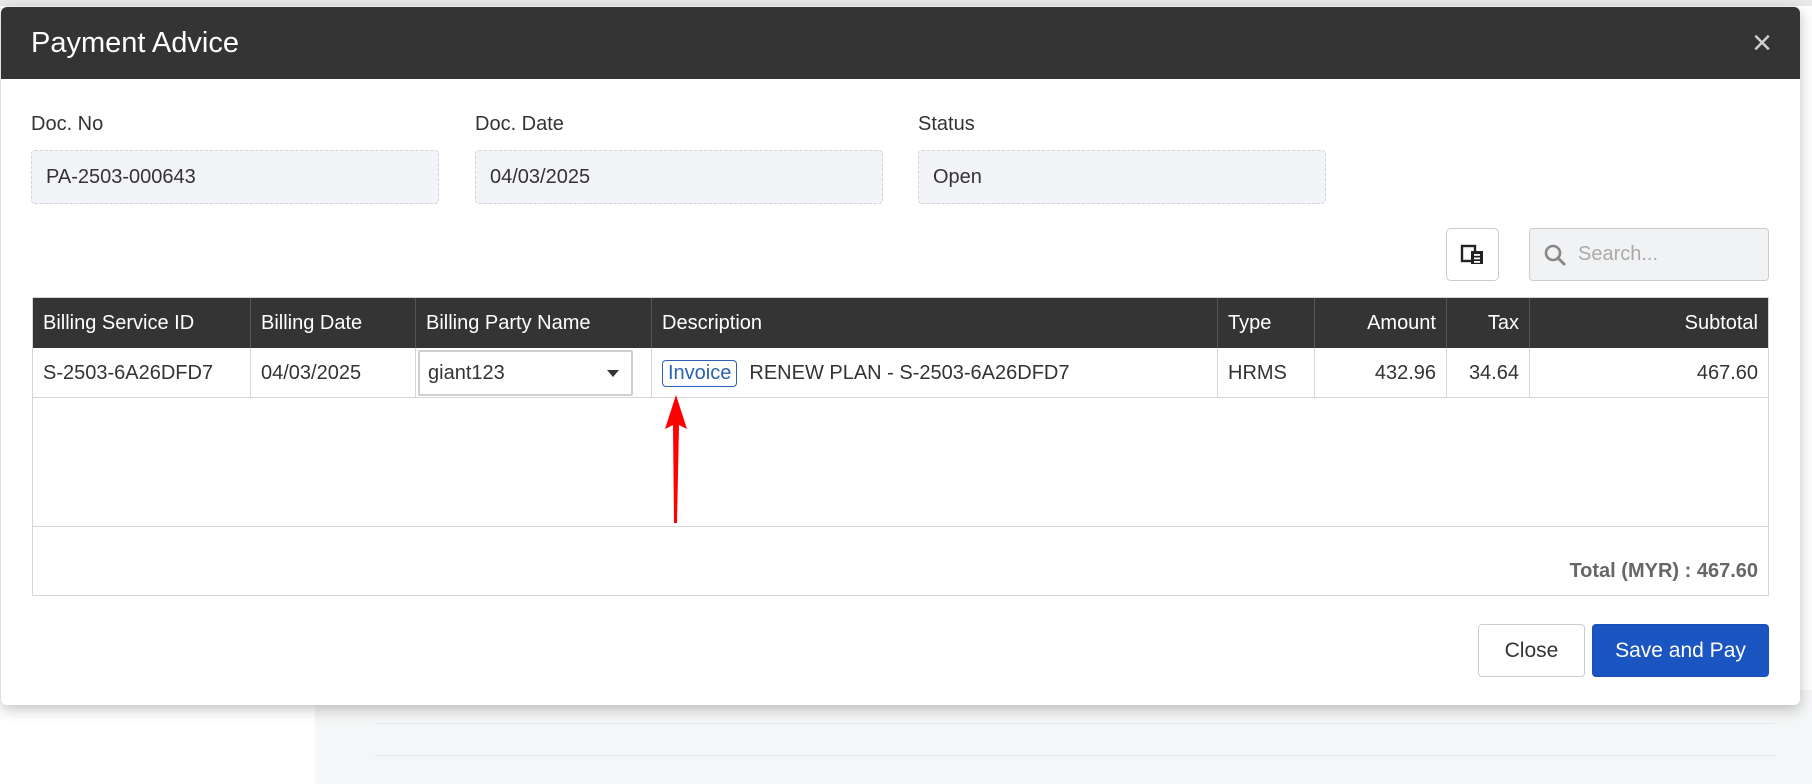 The height and width of the screenshot is (784, 1812). What do you see at coordinates (540, 176) in the screenshot?
I see `doc-date-value: 04/03/2025` at bounding box center [540, 176].